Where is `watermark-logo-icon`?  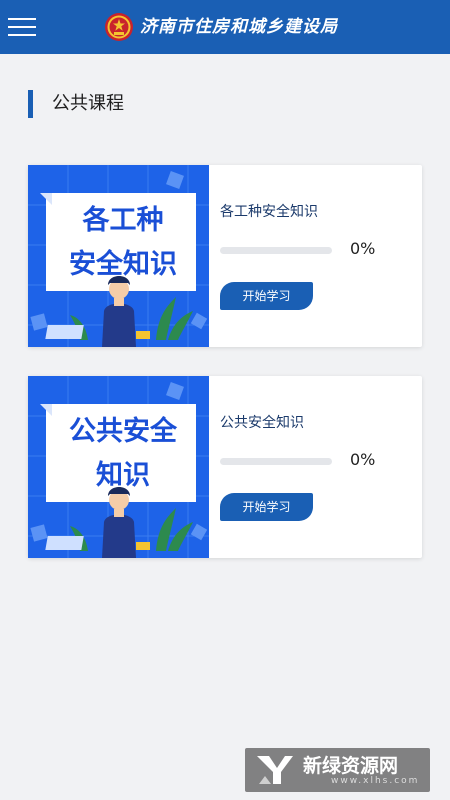
watermark-logo-icon is located at coordinates (275, 770).